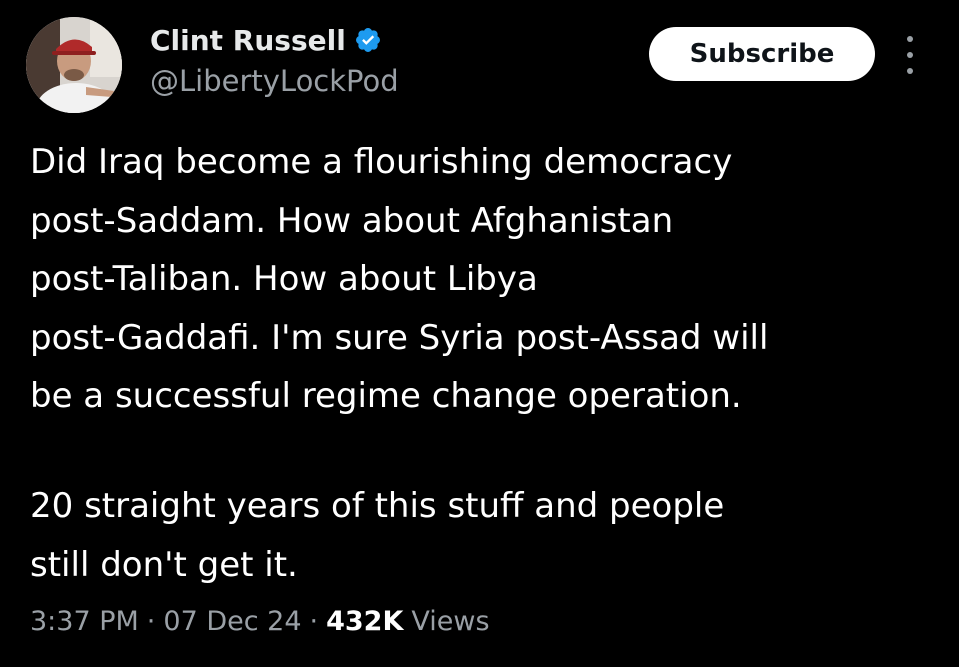  What do you see at coordinates (365, 621) in the screenshot?
I see `views-count: 432K` at bounding box center [365, 621].